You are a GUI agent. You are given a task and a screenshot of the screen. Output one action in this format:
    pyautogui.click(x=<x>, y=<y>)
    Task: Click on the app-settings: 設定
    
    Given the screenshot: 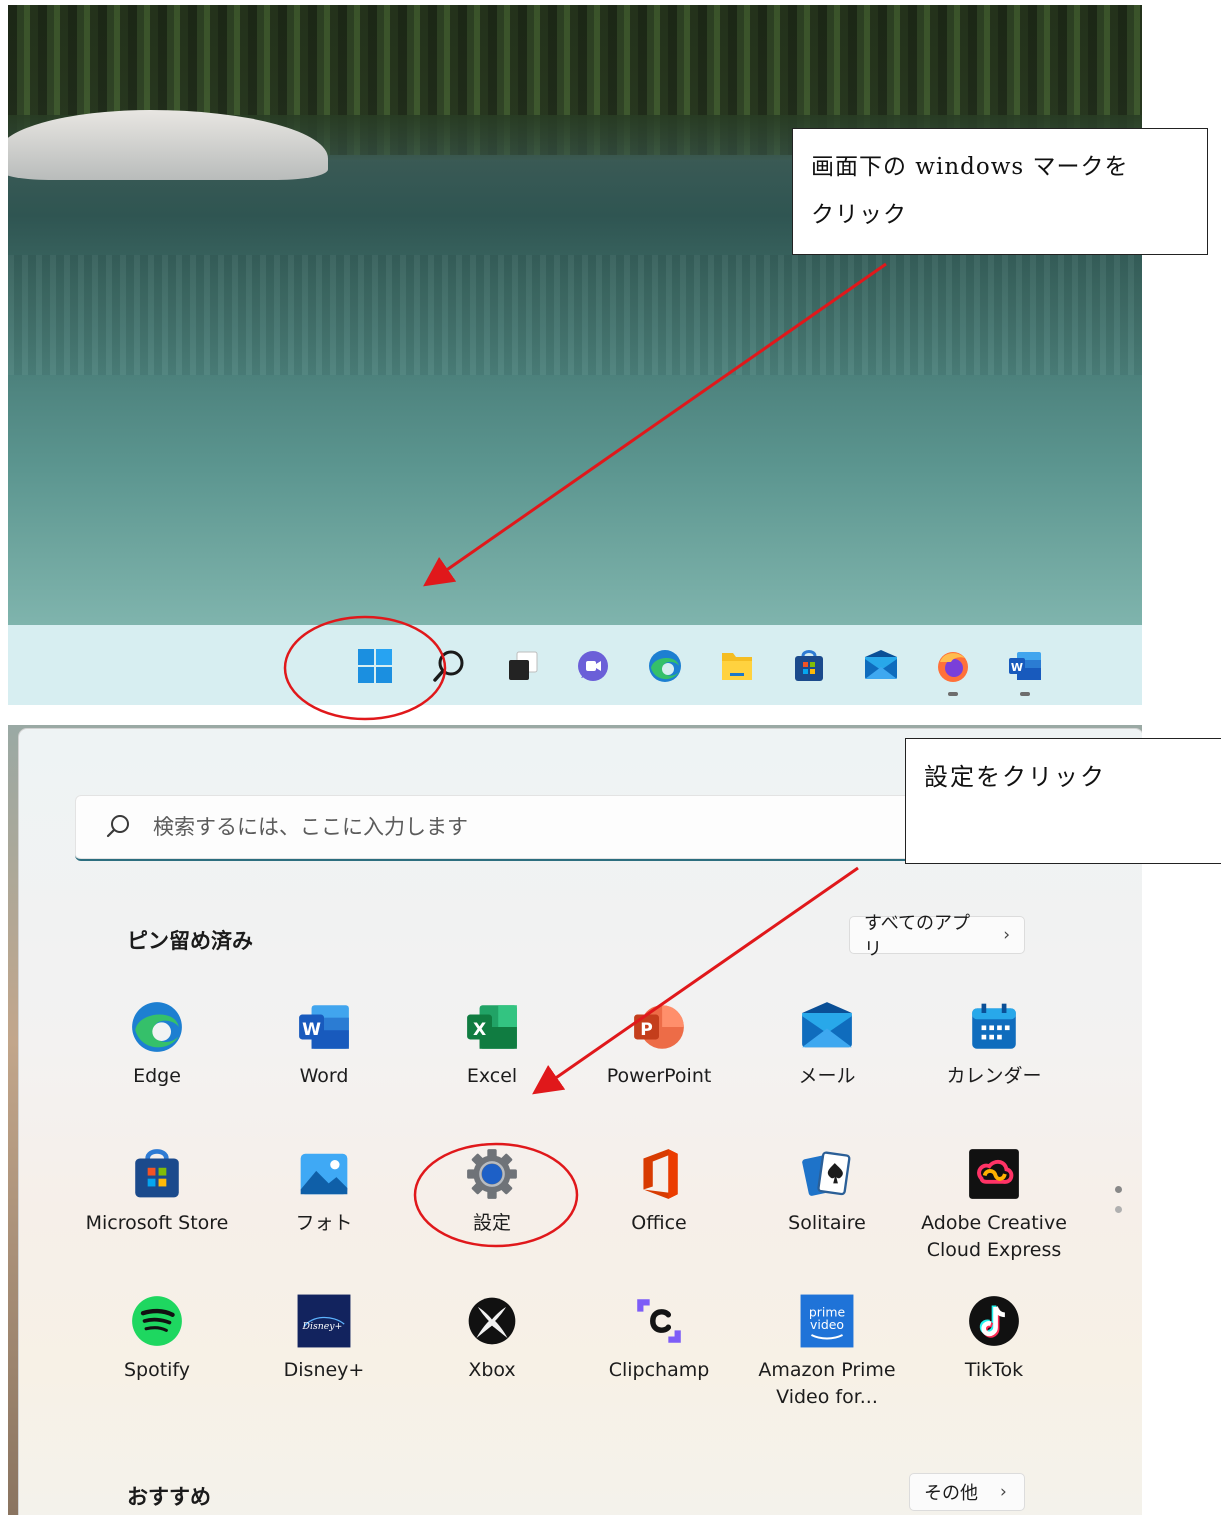 What is the action you would take?
    pyautogui.click(x=492, y=1191)
    